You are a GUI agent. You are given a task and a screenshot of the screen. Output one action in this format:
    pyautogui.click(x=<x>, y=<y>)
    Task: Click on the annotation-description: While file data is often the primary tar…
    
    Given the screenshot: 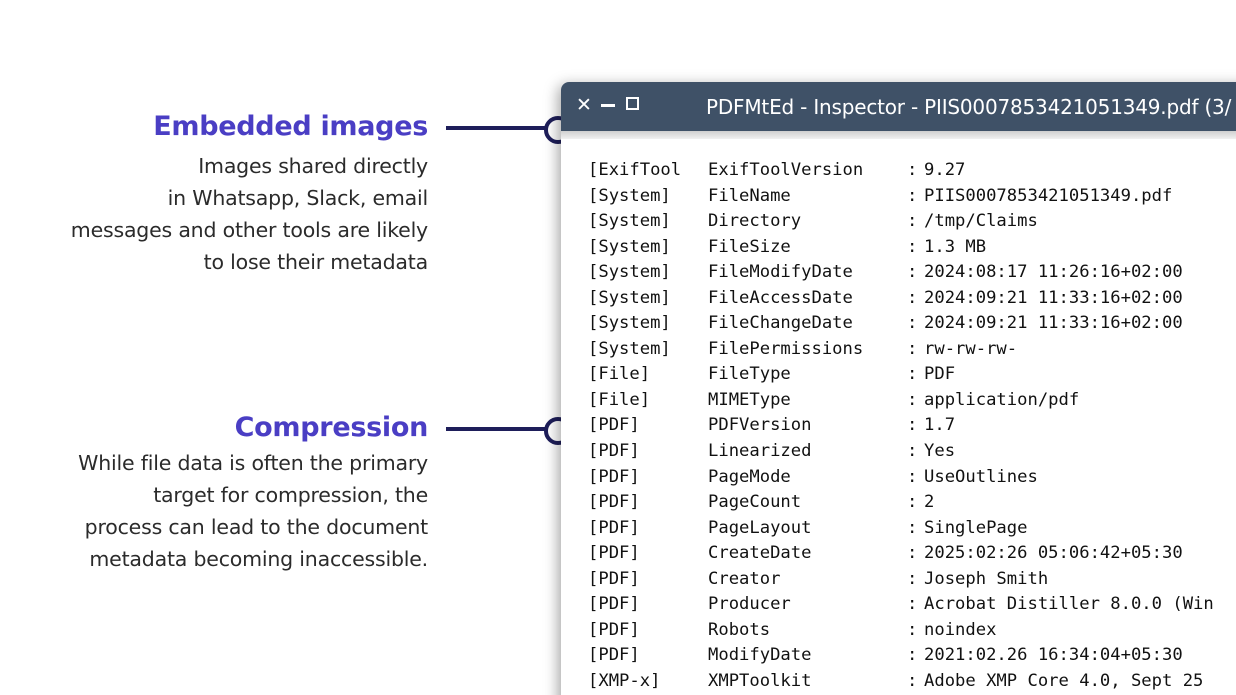 What is the action you would take?
    pyautogui.click(x=253, y=511)
    